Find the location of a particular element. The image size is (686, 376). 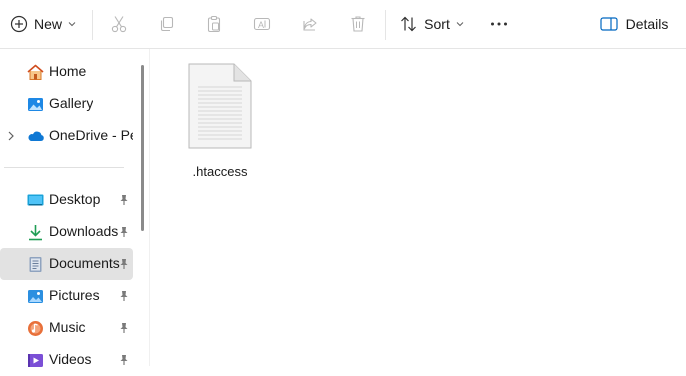

sidebar-scrollbar is located at coordinates (142, 148).